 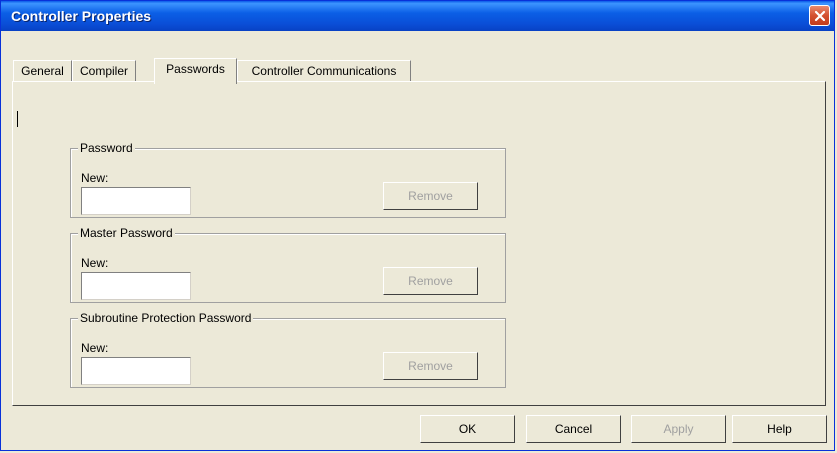 What do you see at coordinates (417, 16) in the screenshot?
I see `title-bar: Controller Properties` at bounding box center [417, 16].